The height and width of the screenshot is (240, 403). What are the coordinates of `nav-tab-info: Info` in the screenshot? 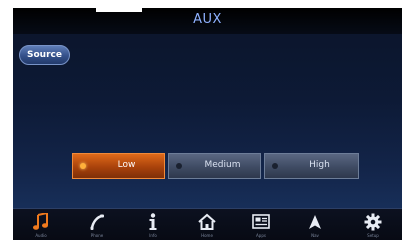 It's located at (153, 224).